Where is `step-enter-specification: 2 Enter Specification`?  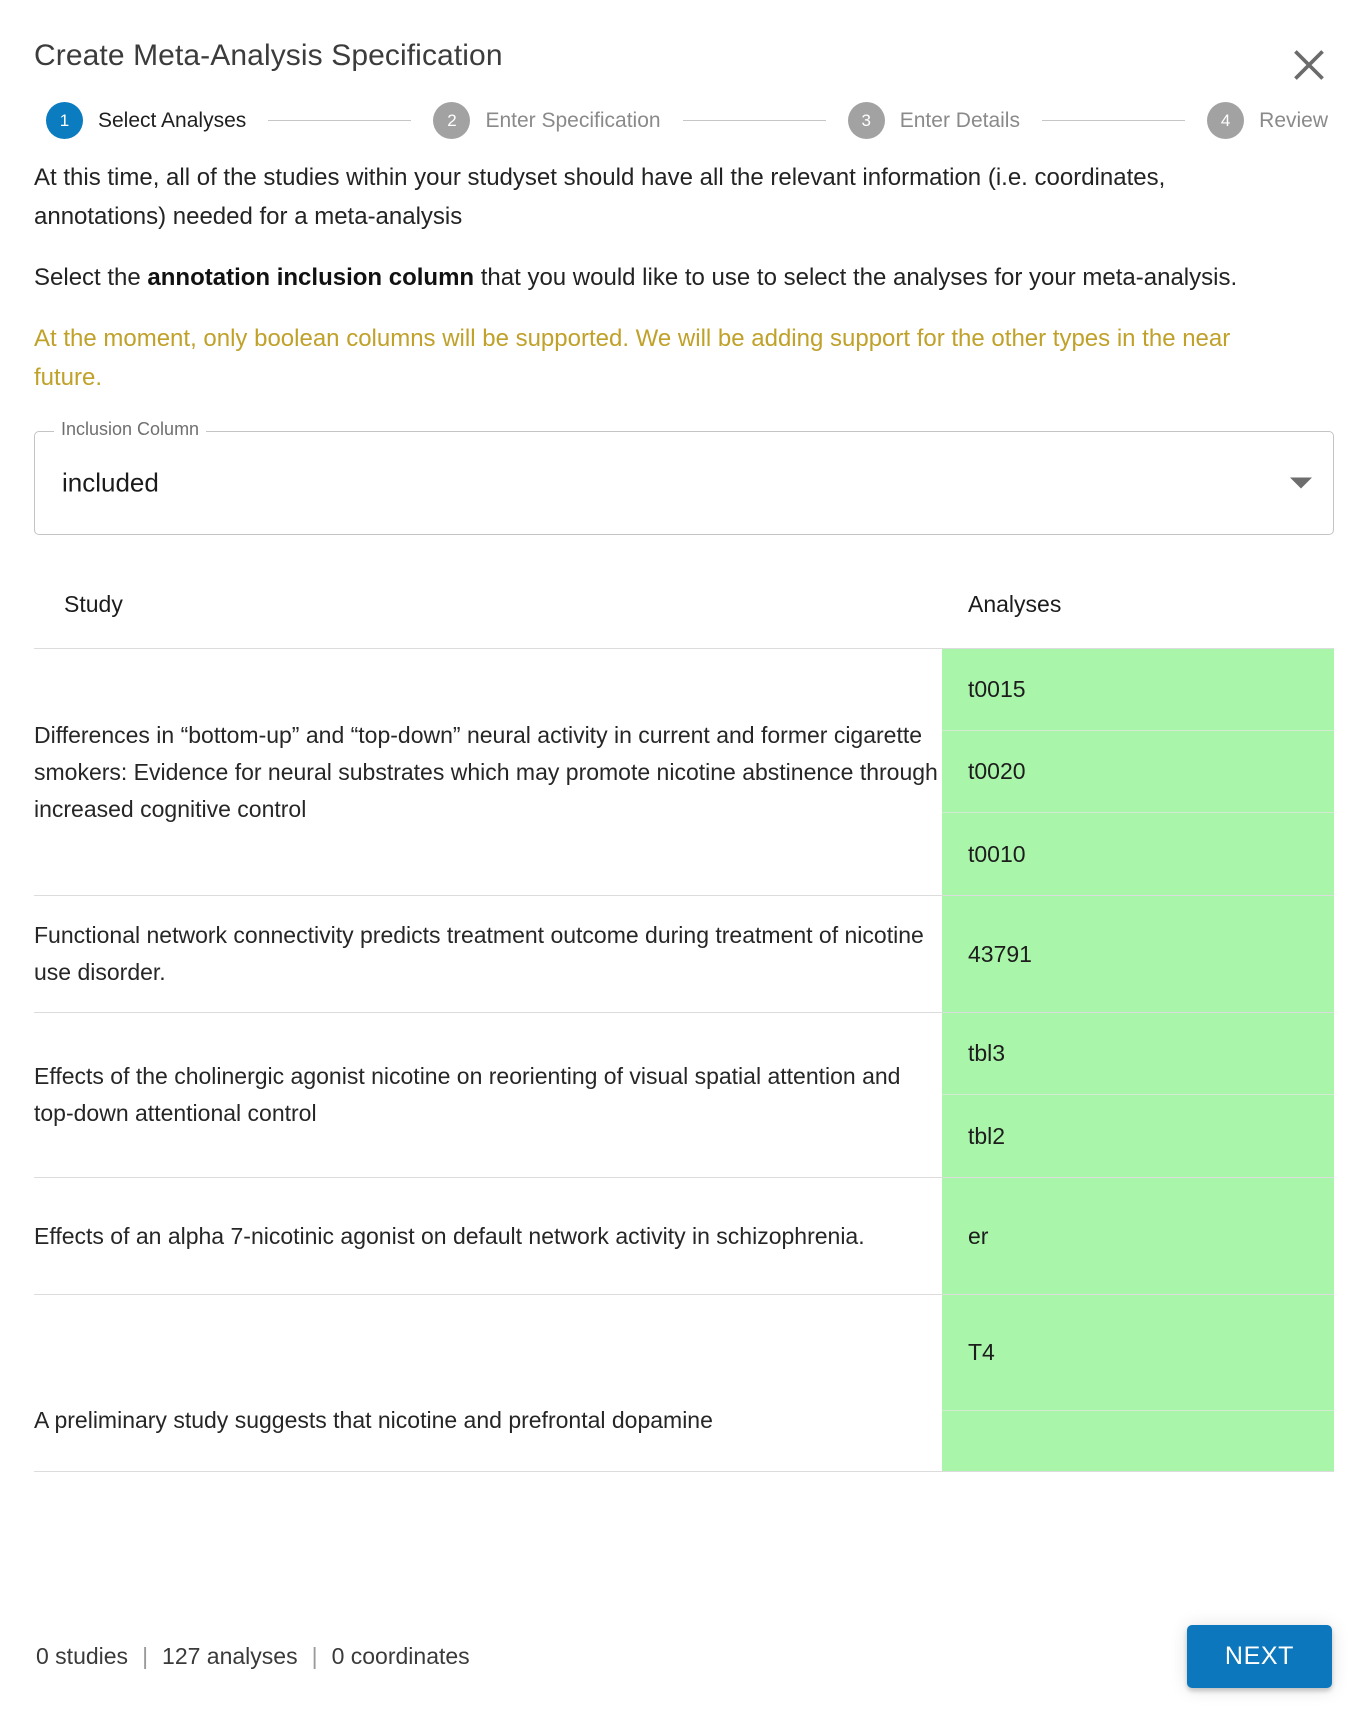
step-enter-specification: 2 Enter Specification is located at coordinates (547, 120).